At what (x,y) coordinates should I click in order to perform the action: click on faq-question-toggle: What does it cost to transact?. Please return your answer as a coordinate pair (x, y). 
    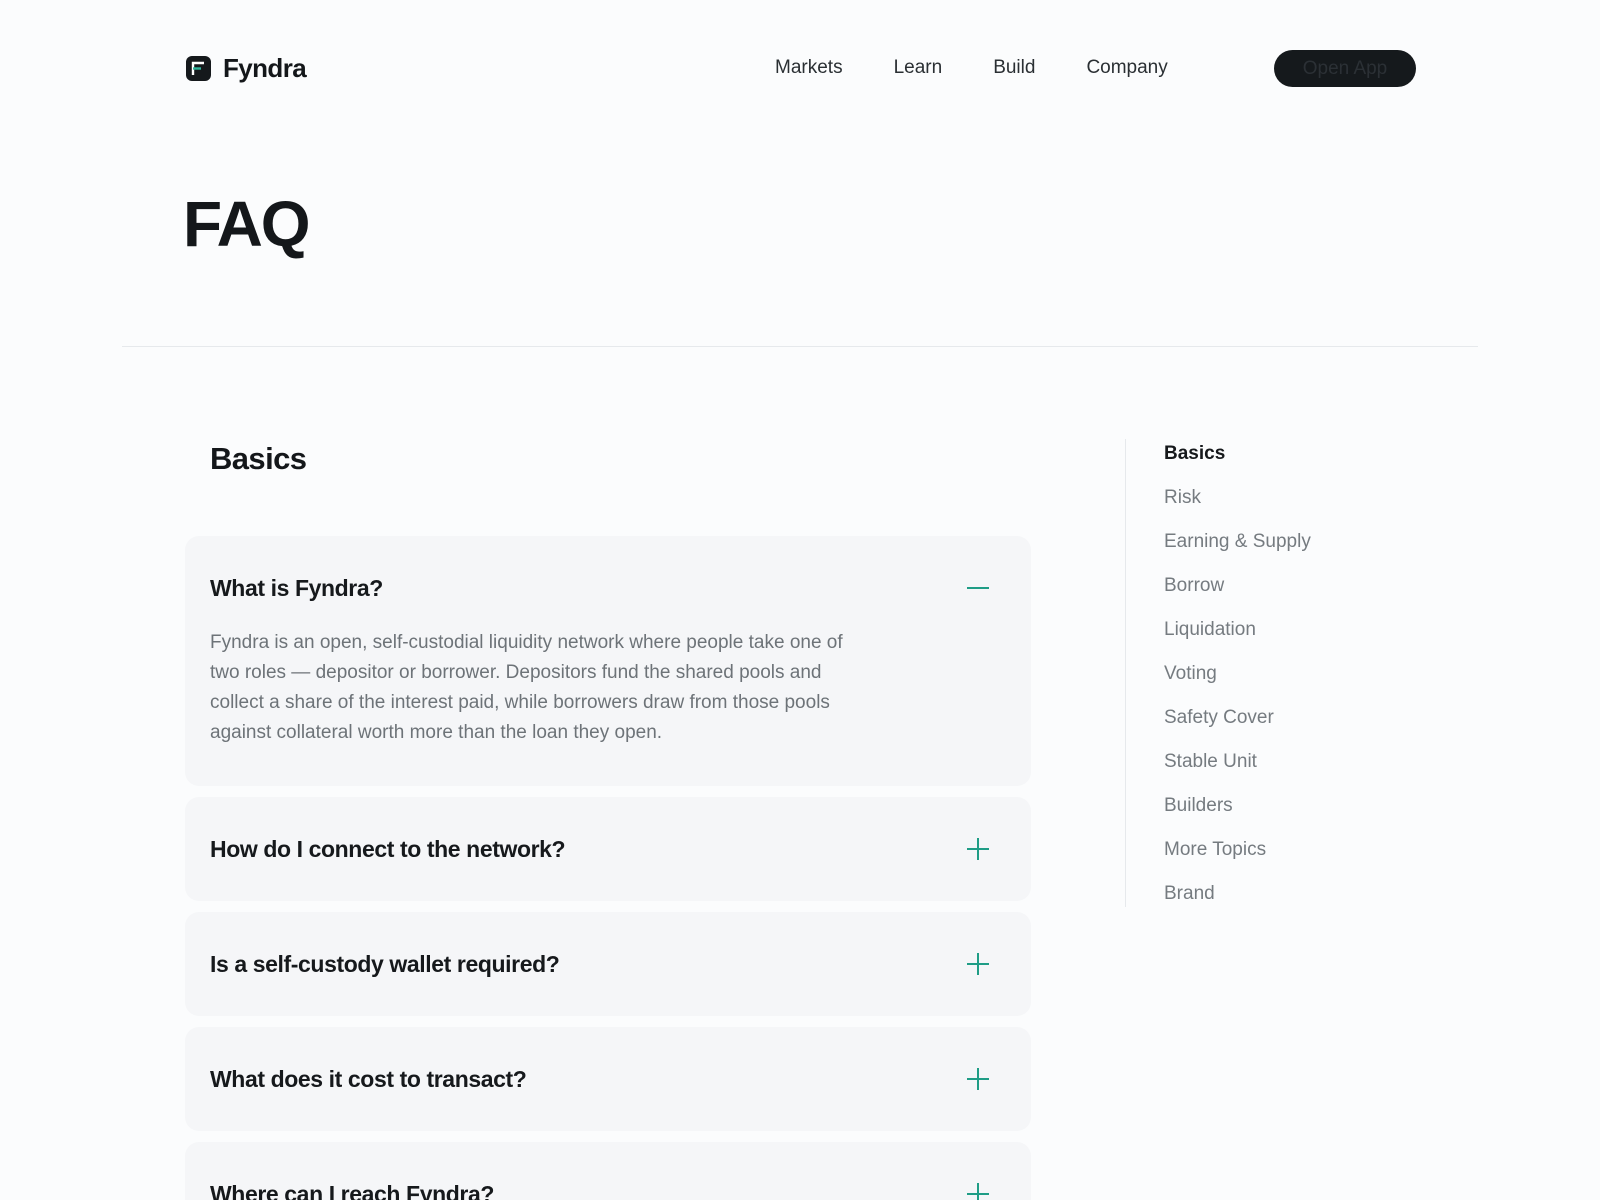
    Looking at the image, I should click on (608, 1079).